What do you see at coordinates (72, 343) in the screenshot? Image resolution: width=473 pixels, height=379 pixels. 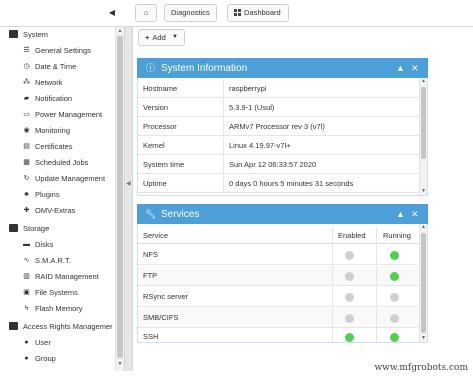 I see `sidebar-item-user: ● User` at bounding box center [72, 343].